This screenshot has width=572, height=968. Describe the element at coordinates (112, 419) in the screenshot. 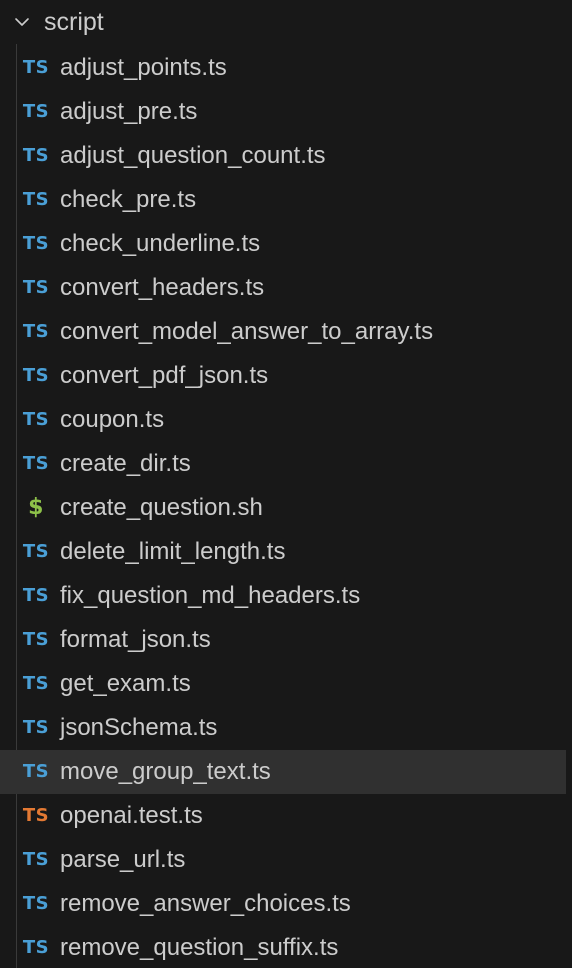

I see `file-name: coupon.ts` at that location.